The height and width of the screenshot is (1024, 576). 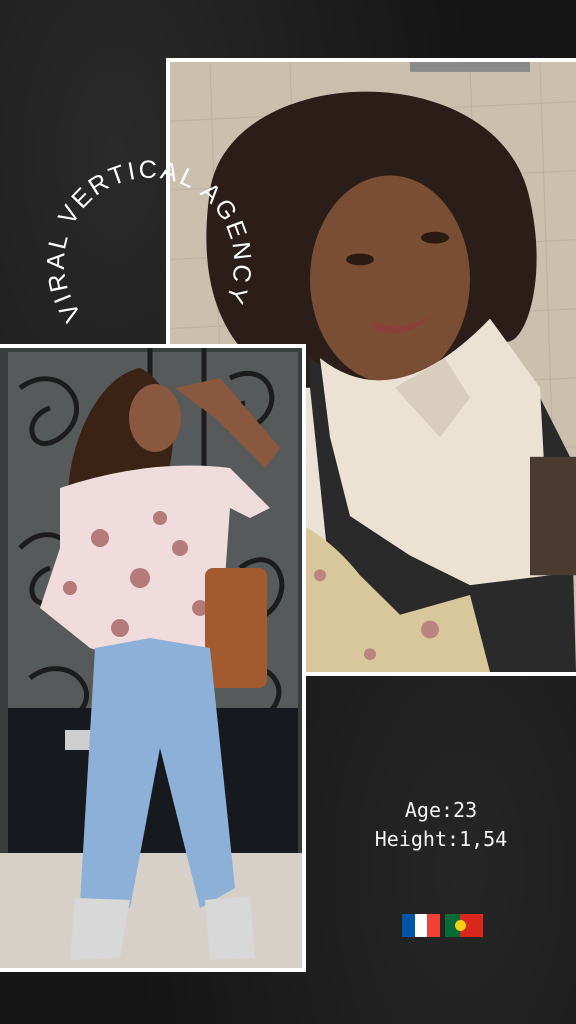 I want to click on age-row: Age:23, so click(x=441, y=810).